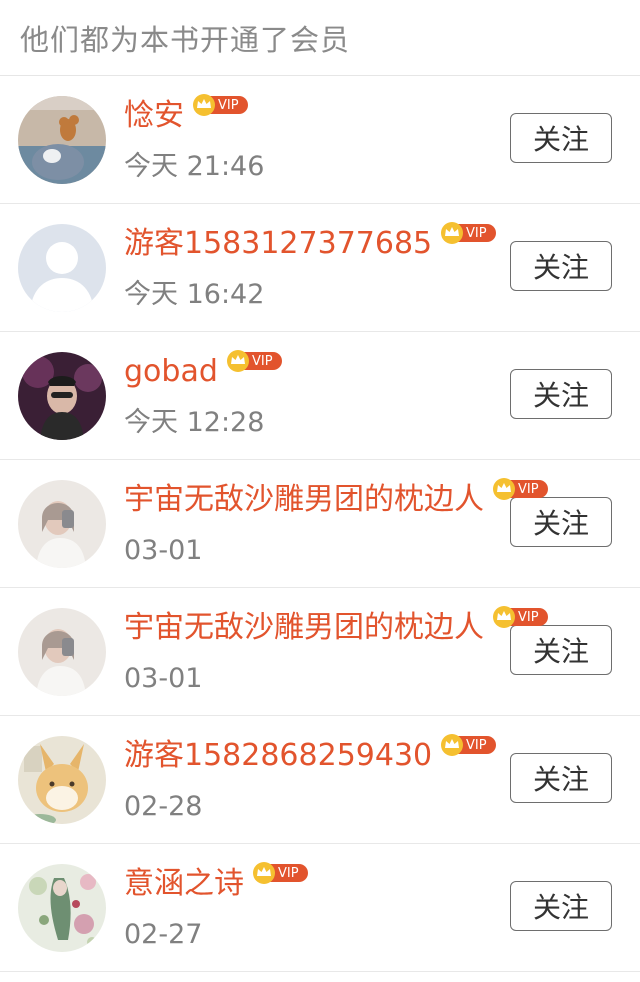 The height and width of the screenshot is (982, 640). Describe the element at coordinates (184, 884) in the screenshot. I see `username: 意涵之诗` at that location.